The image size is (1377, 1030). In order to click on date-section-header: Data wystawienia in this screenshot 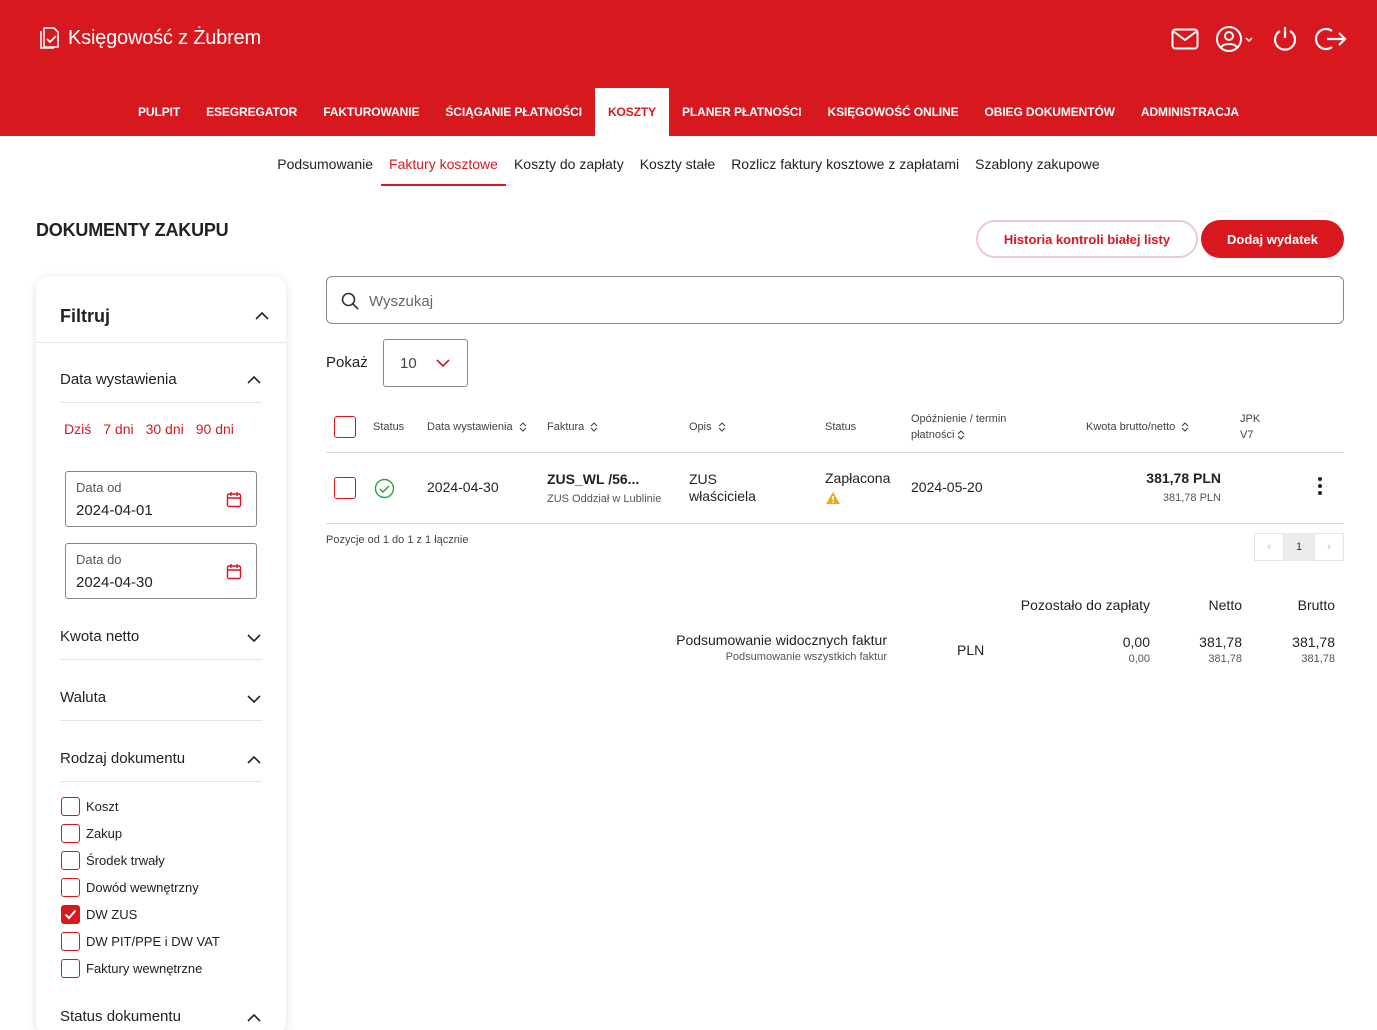, I will do `click(161, 383)`.